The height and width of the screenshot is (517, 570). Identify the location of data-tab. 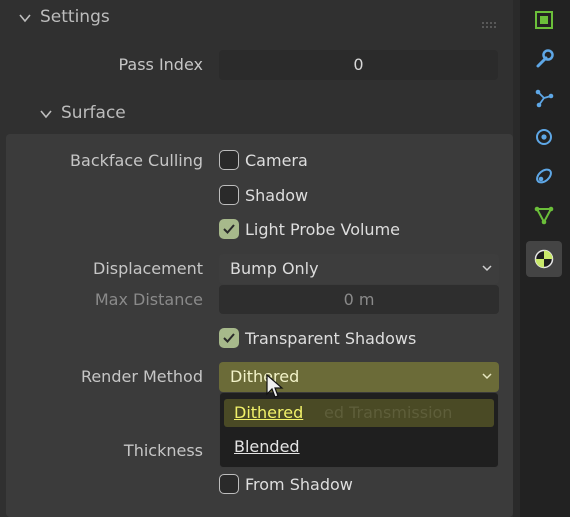
(544, 215).